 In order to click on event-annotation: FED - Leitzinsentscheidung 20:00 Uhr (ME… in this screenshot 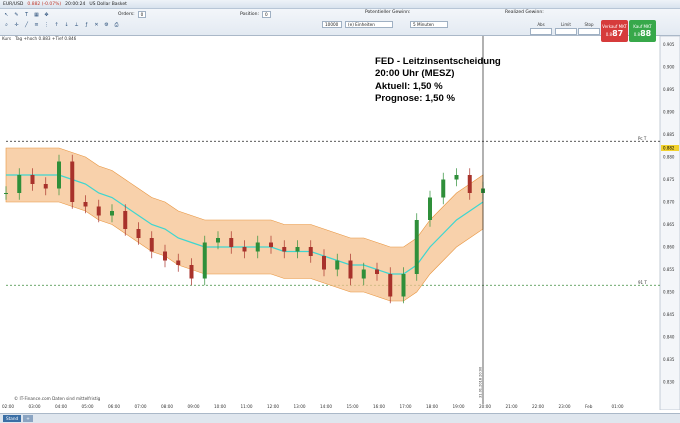, I will do `click(438, 81)`.